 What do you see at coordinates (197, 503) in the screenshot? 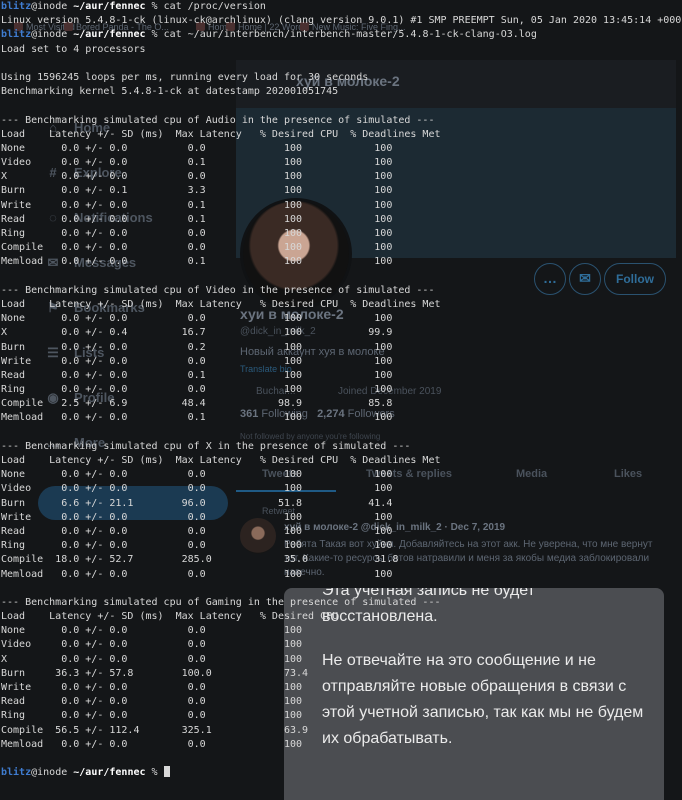
I see `terminal-output-line: Burn 6.6 +/- 21.1 96.0 51.8 41.4` at bounding box center [197, 503].